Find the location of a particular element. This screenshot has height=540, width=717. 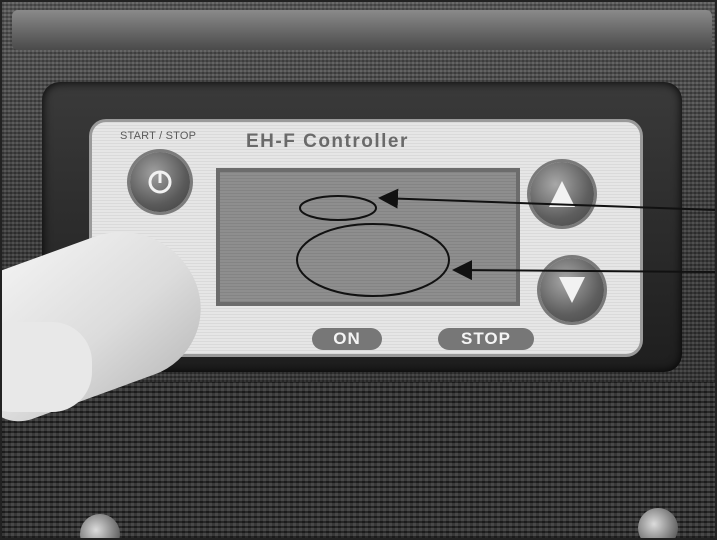

annotation-overlay is located at coordinates (505, 242).